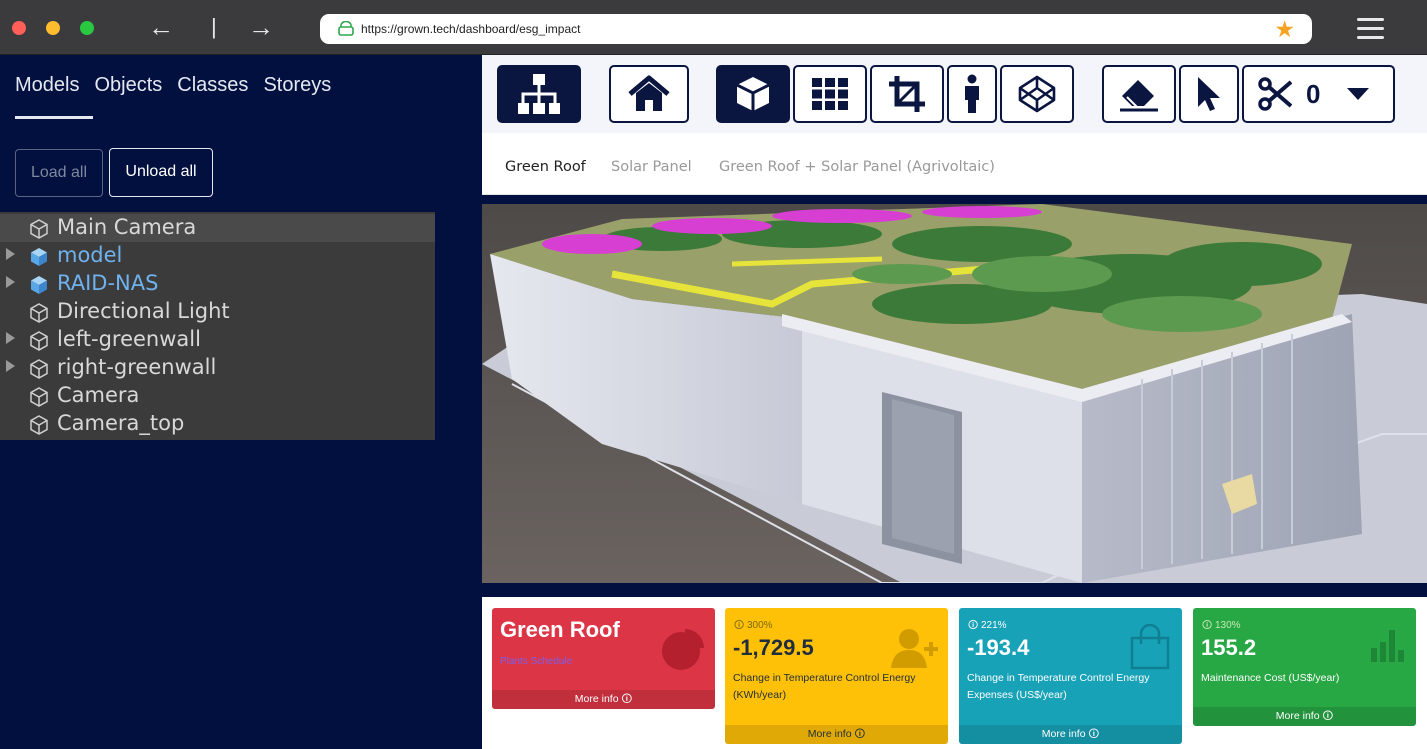 This screenshot has height=749, width=1427. I want to click on green-roof-card: Green Roof Plants Schedule More info 🛈, so click(603, 658).